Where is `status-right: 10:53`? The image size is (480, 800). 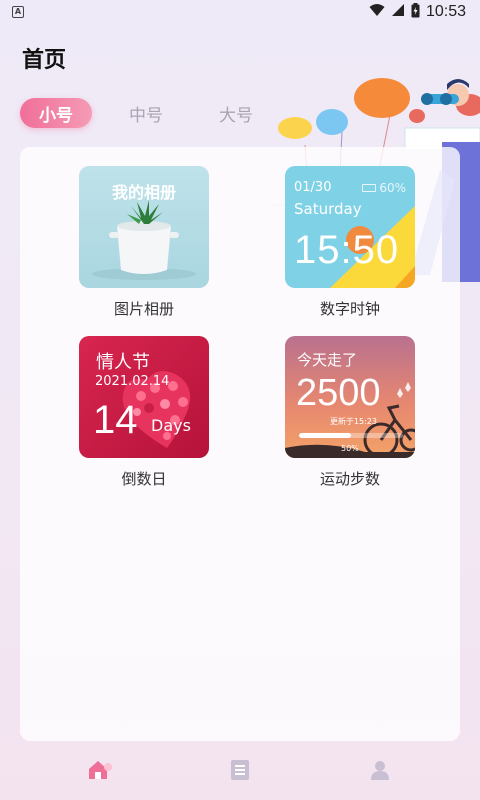
status-right: 10:53 is located at coordinates (417, 12).